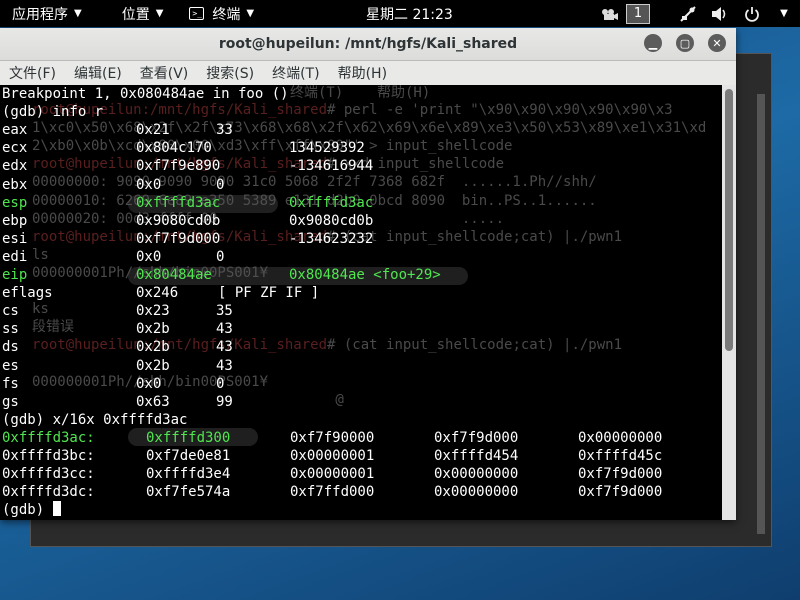  Describe the element at coordinates (157, 293) in the screenshot. I see `register-hex: 0x246` at that location.